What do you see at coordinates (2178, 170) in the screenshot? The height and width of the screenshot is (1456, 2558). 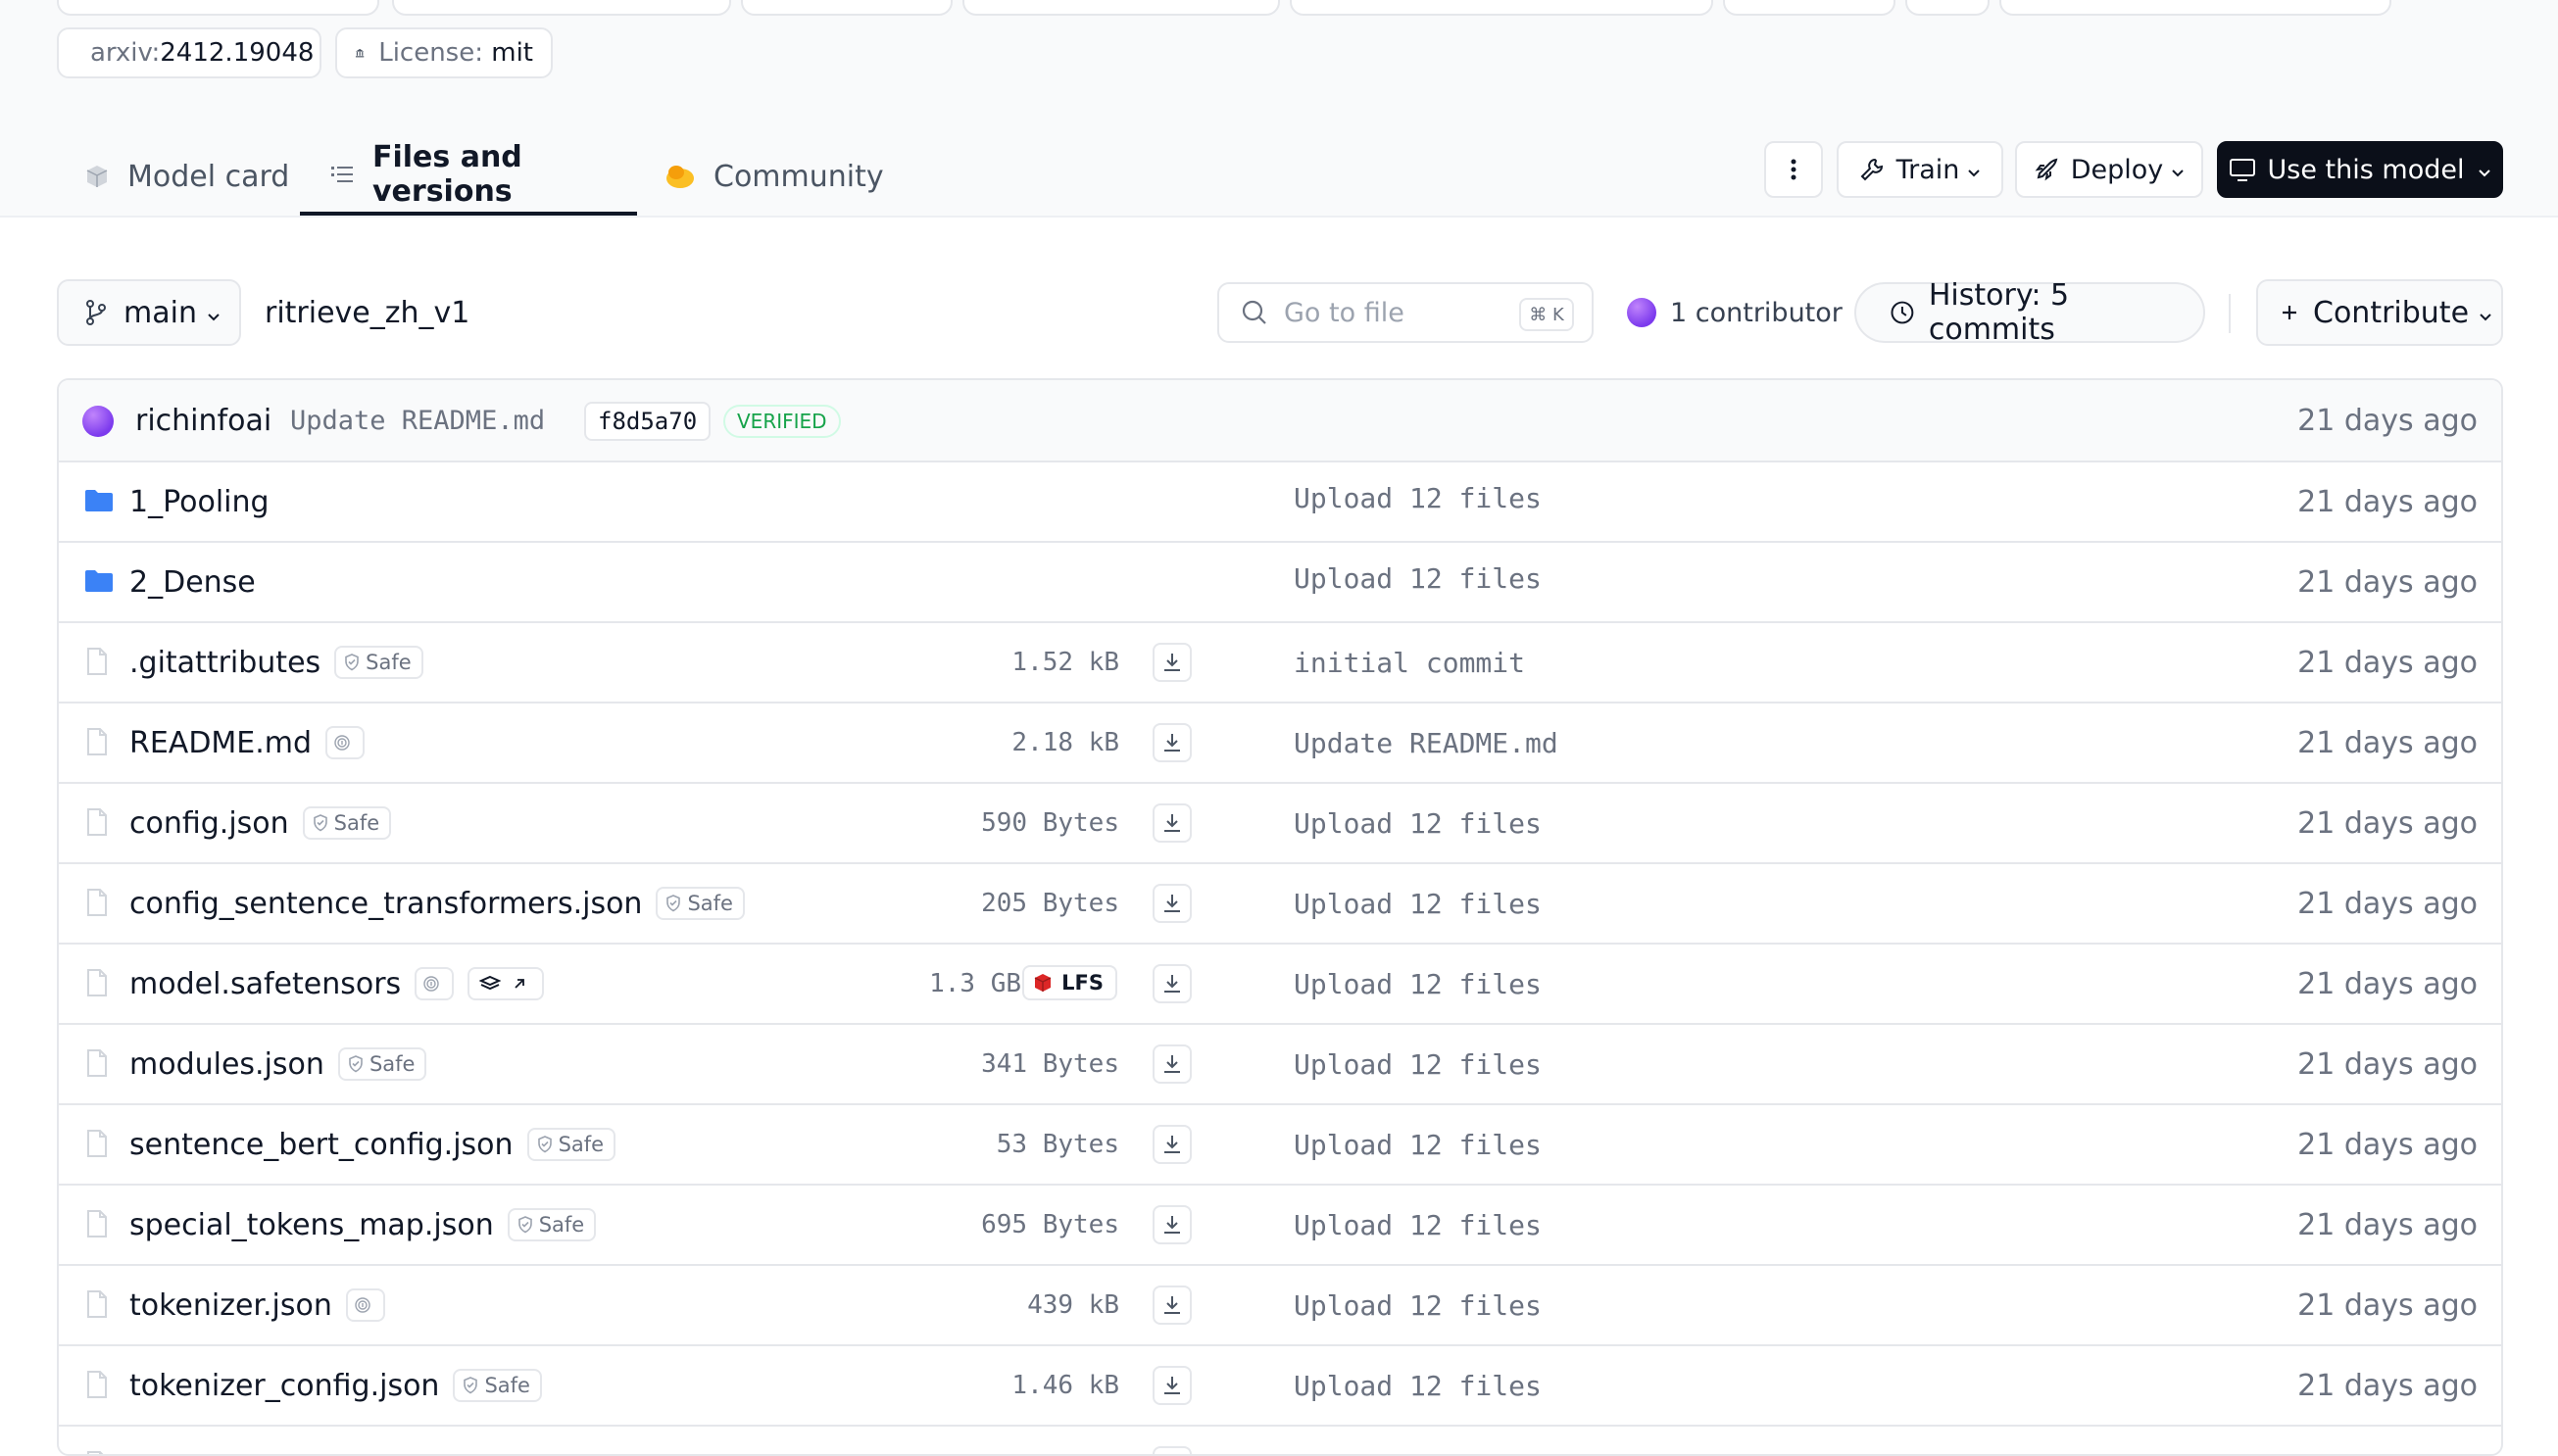 I see `chevron-down-icon` at bounding box center [2178, 170].